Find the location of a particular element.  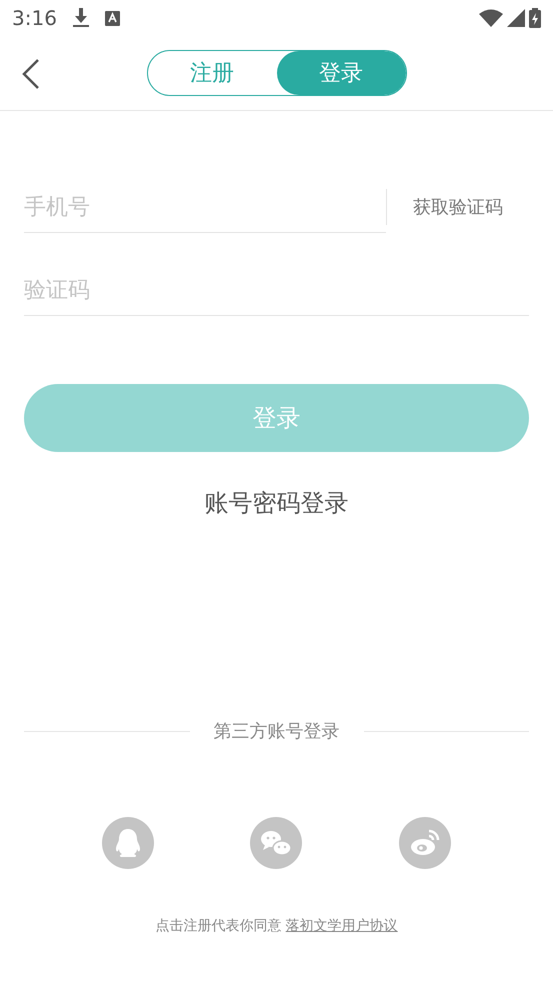

agreement-text: 点击注册代表你同意 落初文学用户协议 is located at coordinates (276, 926).